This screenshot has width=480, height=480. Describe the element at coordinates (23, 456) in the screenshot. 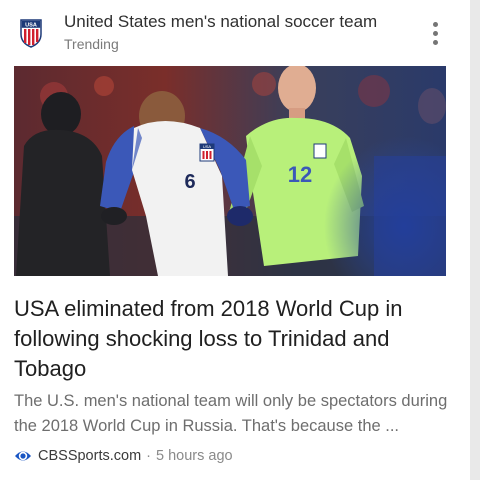

I see `cbs-eye-icon` at that location.